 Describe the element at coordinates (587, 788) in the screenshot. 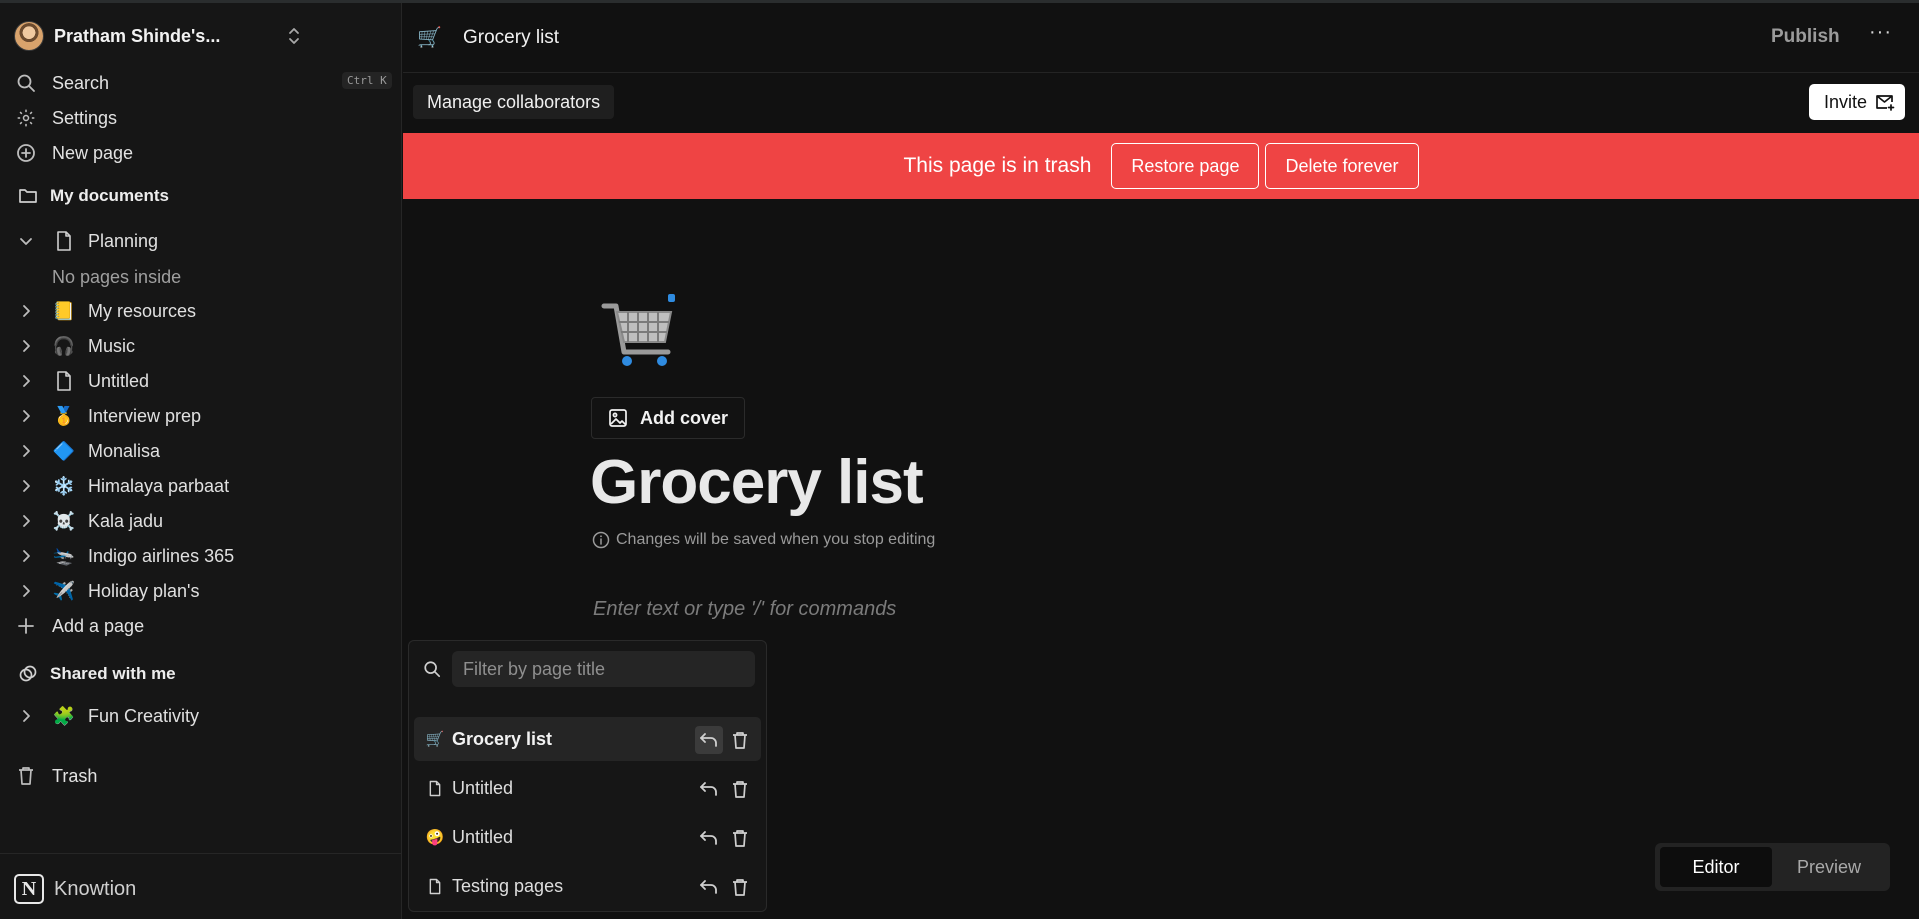

I see `trash-item-untitled: Untitled` at that location.